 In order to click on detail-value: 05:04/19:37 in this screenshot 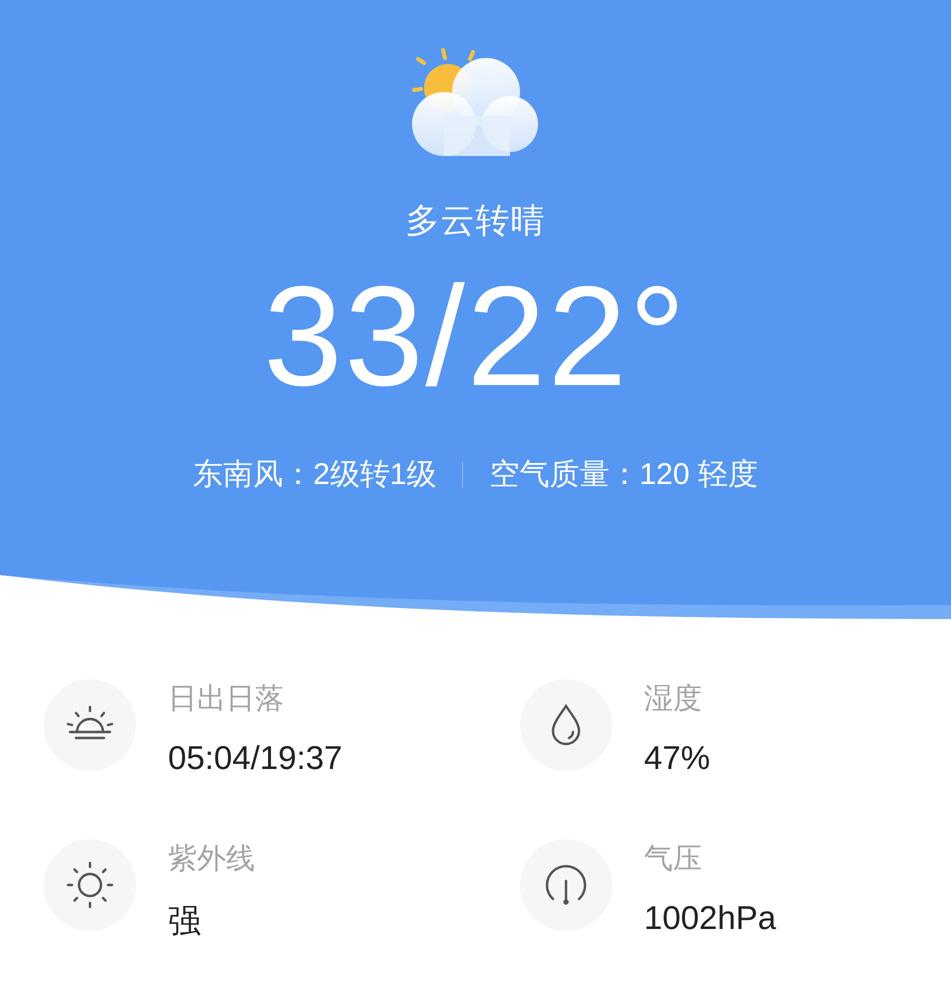, I will do `click(255, 758)`.